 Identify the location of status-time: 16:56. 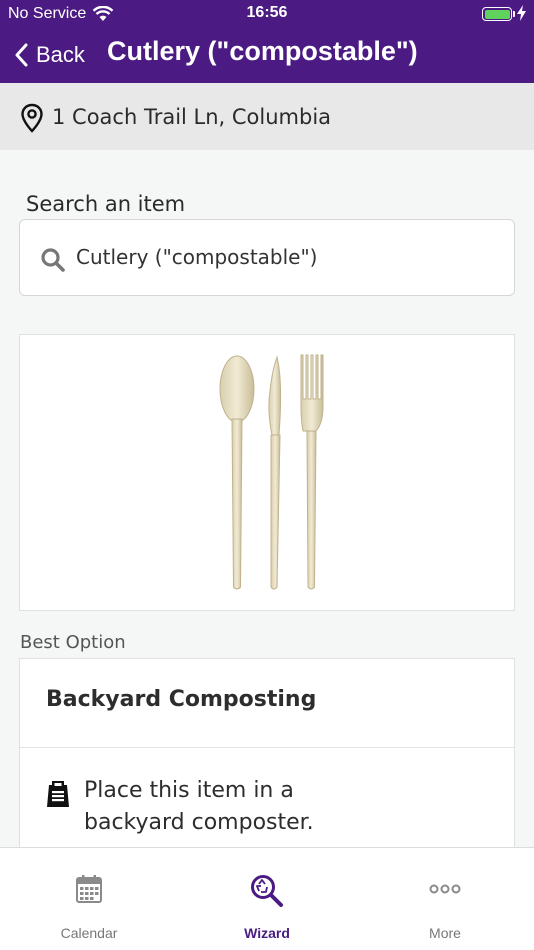
(267, 12).